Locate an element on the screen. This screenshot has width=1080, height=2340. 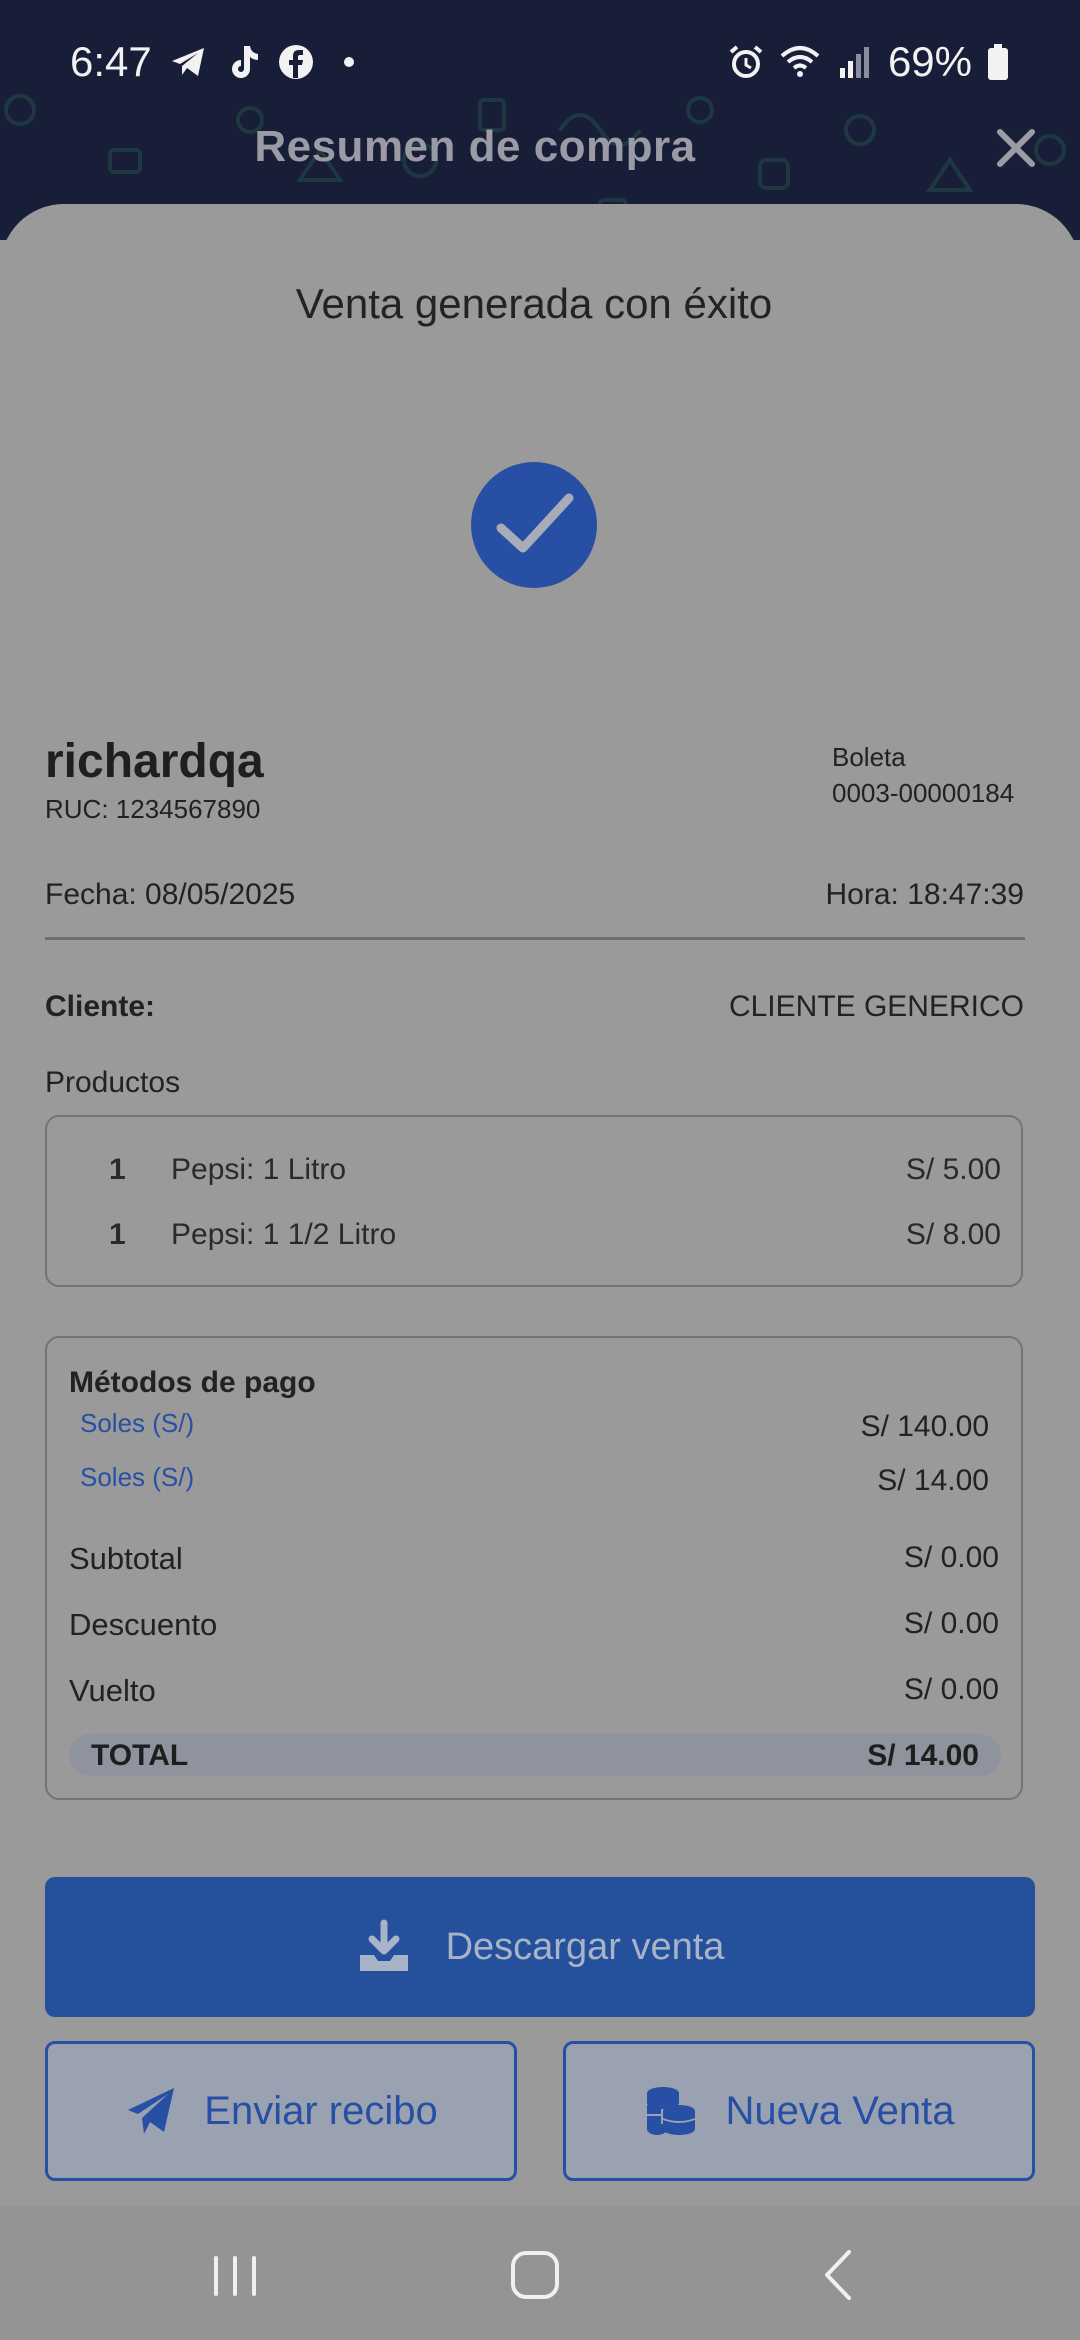
sale-time: Hora: 18:47:39 is located at coordinates (924, 894).